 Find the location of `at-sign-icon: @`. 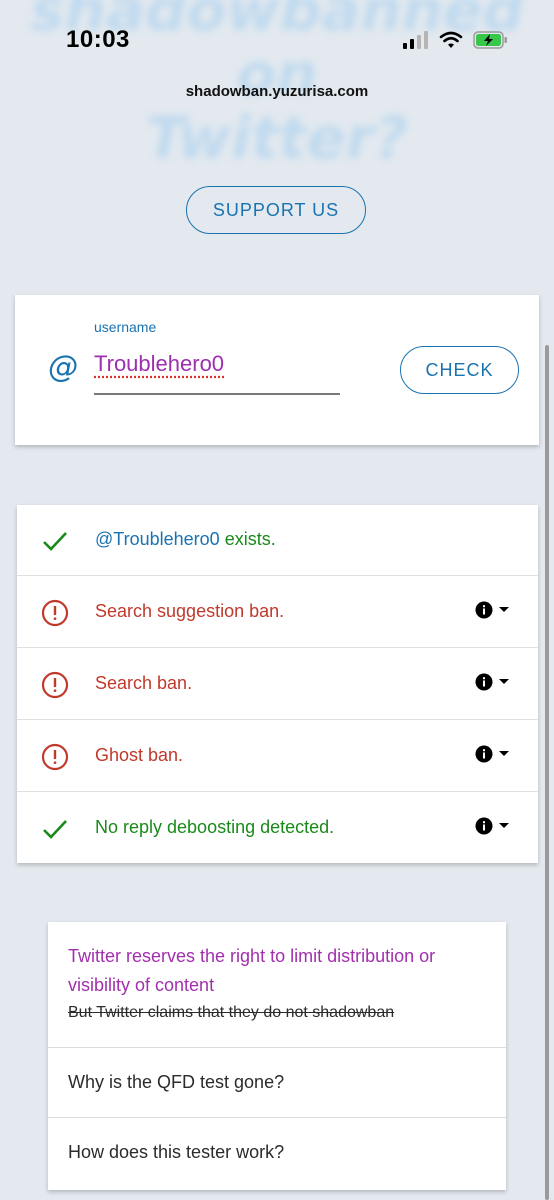

at-sign-icon: @ is located at coordinates (63, 367).